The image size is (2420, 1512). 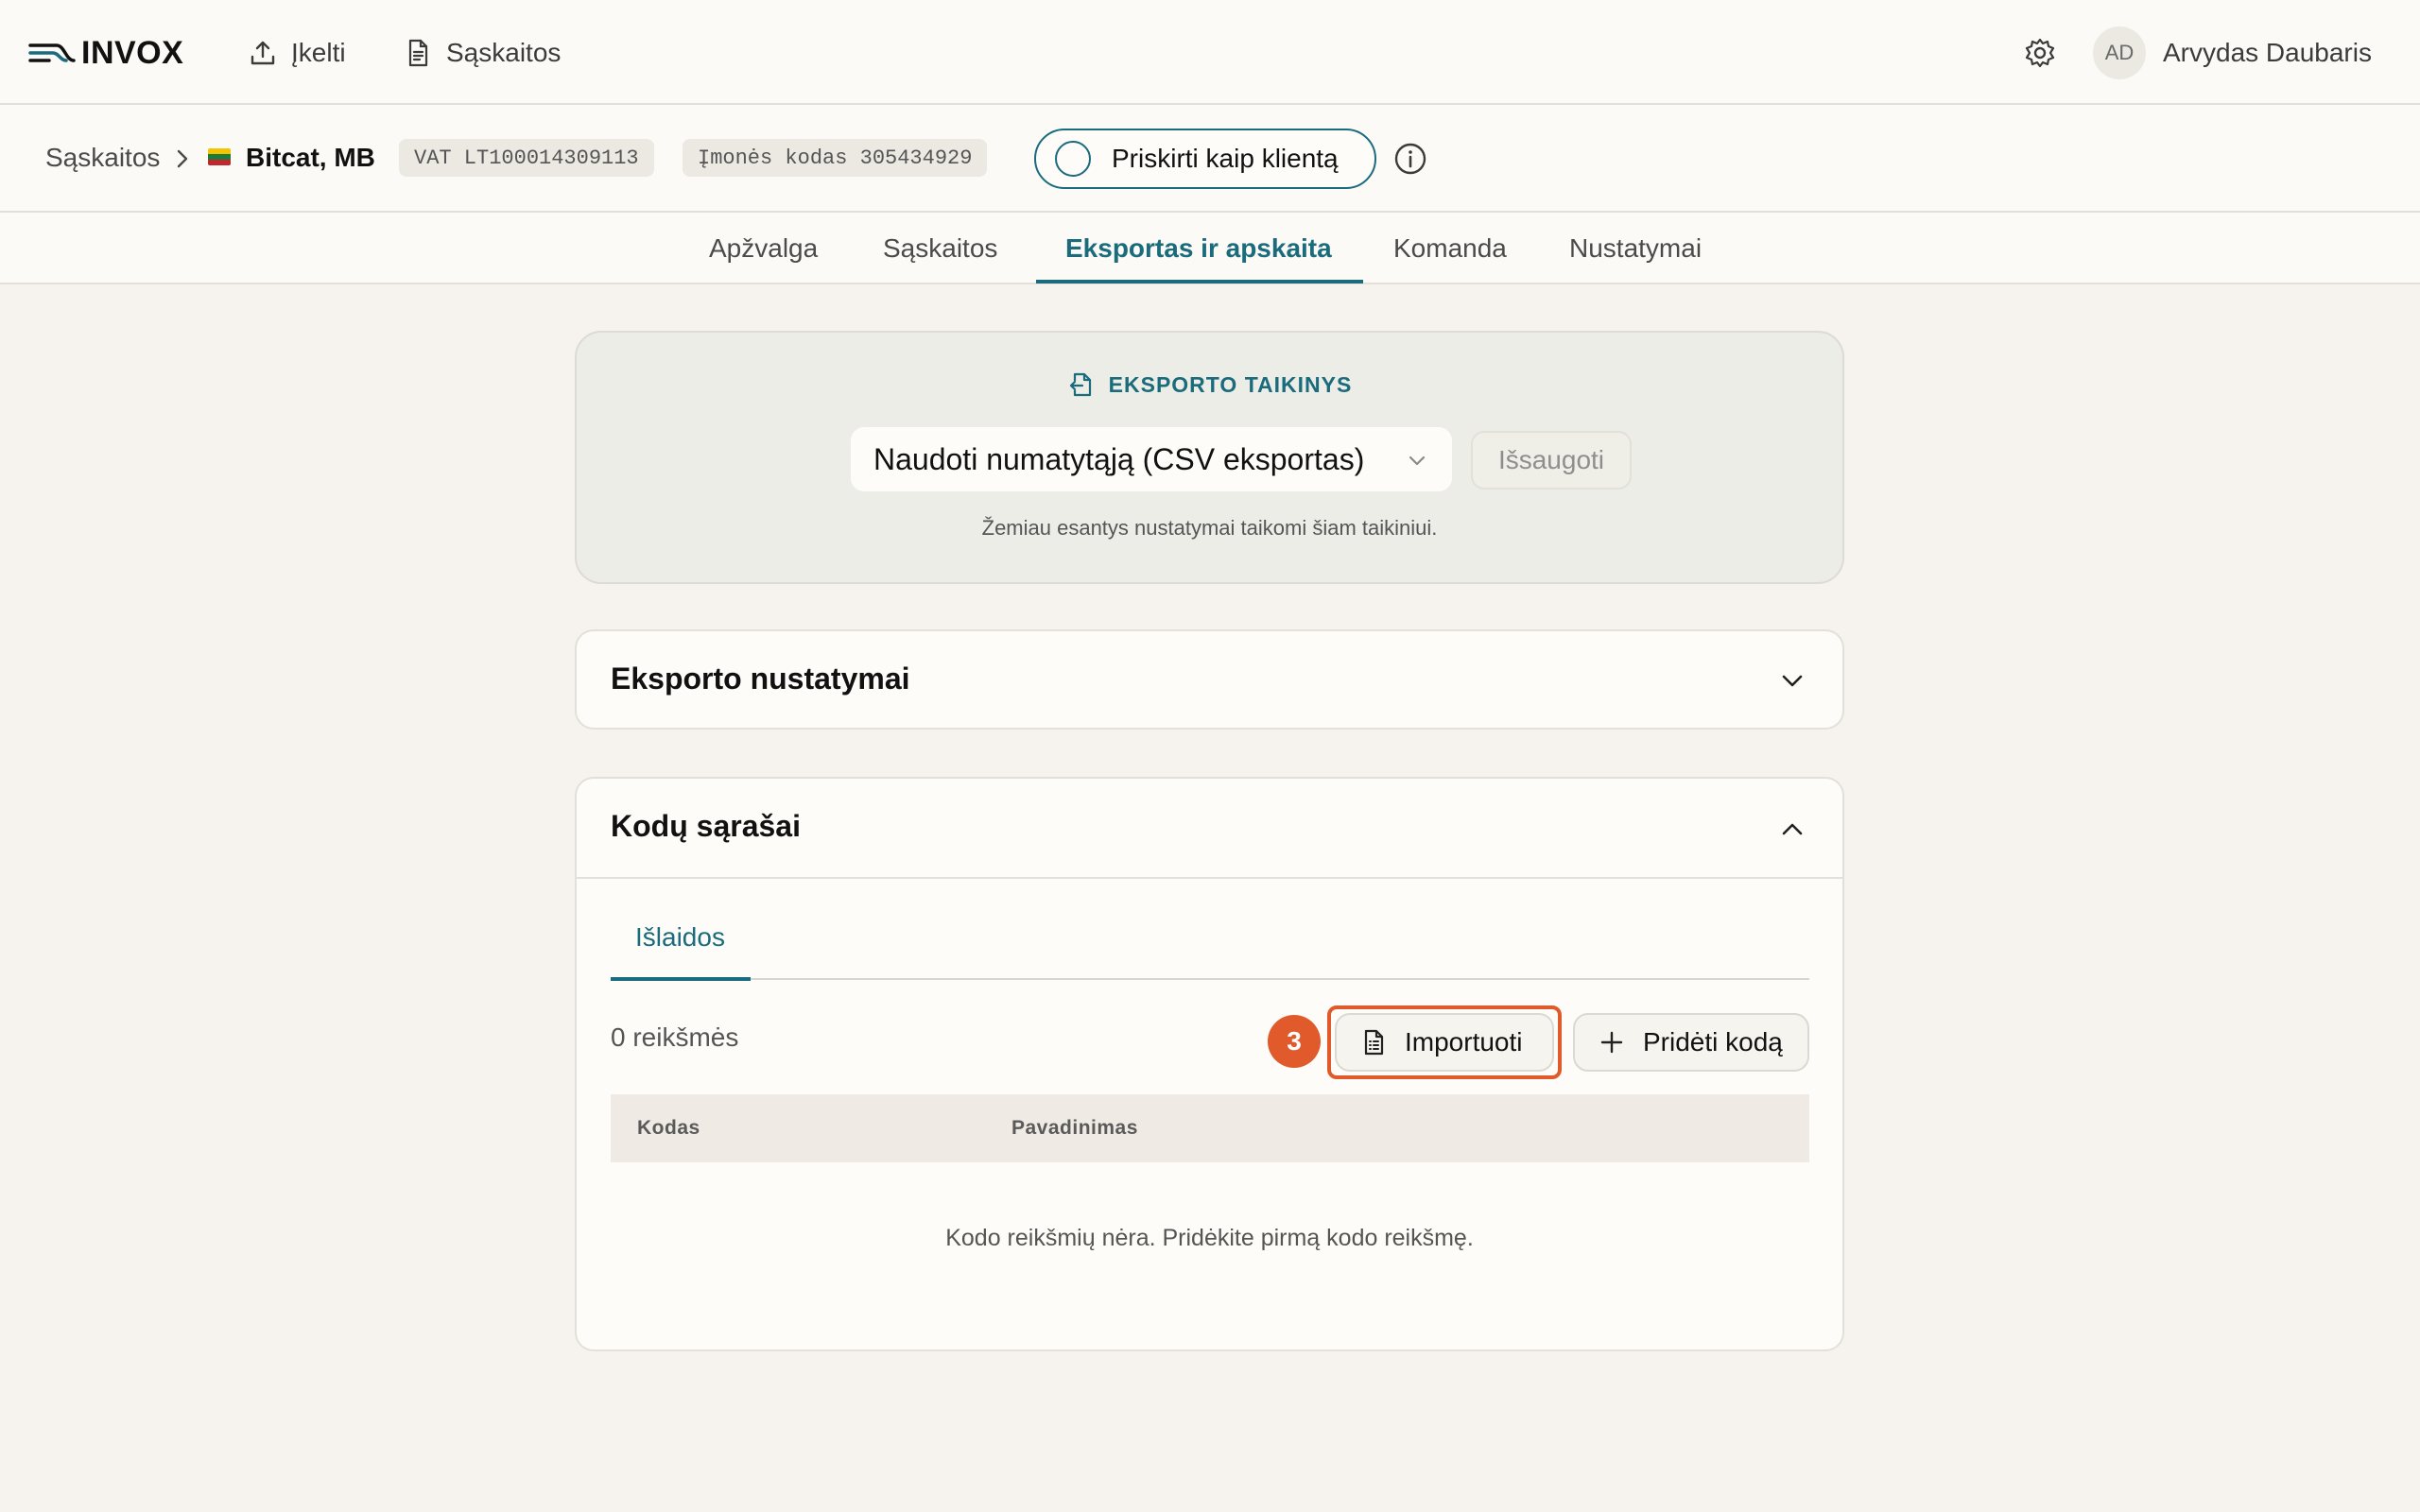 What do you see at coordinates (1210, 1128) in the screenshot?
I see `table-header: Kodas Pavadinimas` at bounding box center [1210, 1128].